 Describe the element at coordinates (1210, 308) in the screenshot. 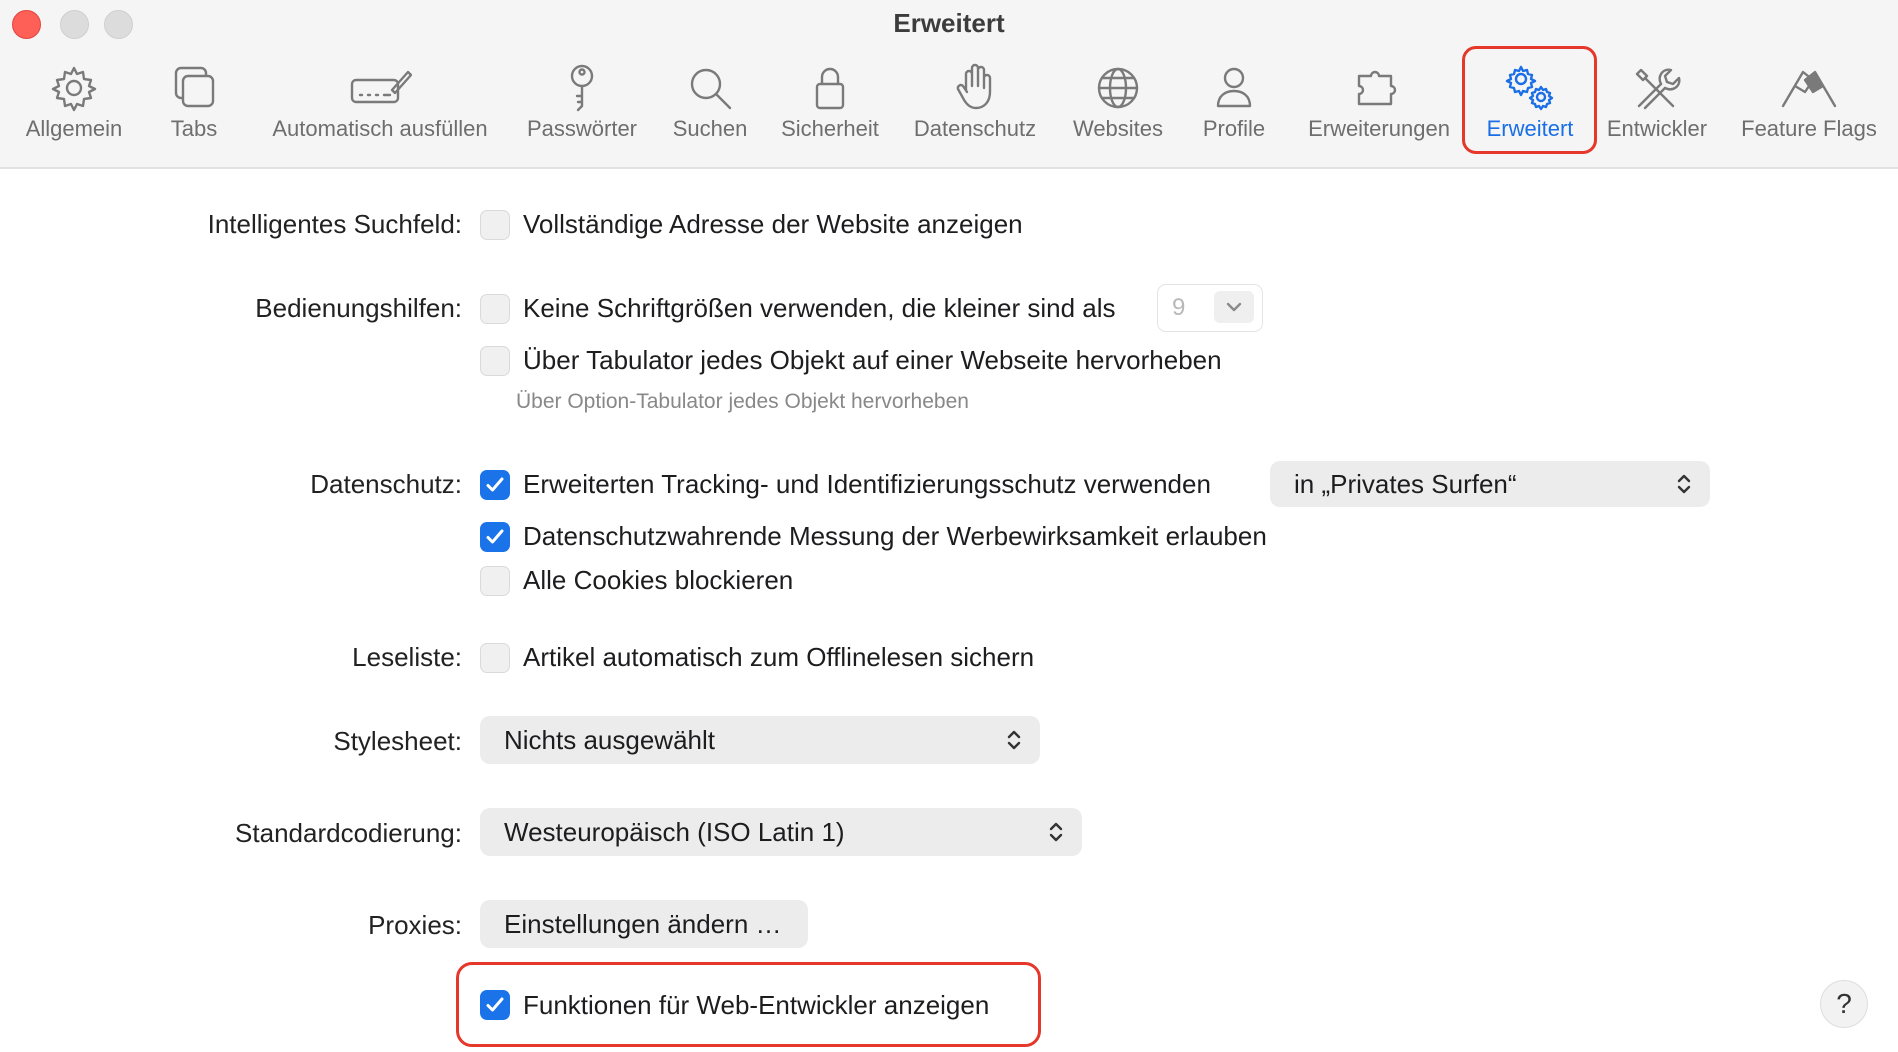

I see `min-font-size-select: 9` at that location.